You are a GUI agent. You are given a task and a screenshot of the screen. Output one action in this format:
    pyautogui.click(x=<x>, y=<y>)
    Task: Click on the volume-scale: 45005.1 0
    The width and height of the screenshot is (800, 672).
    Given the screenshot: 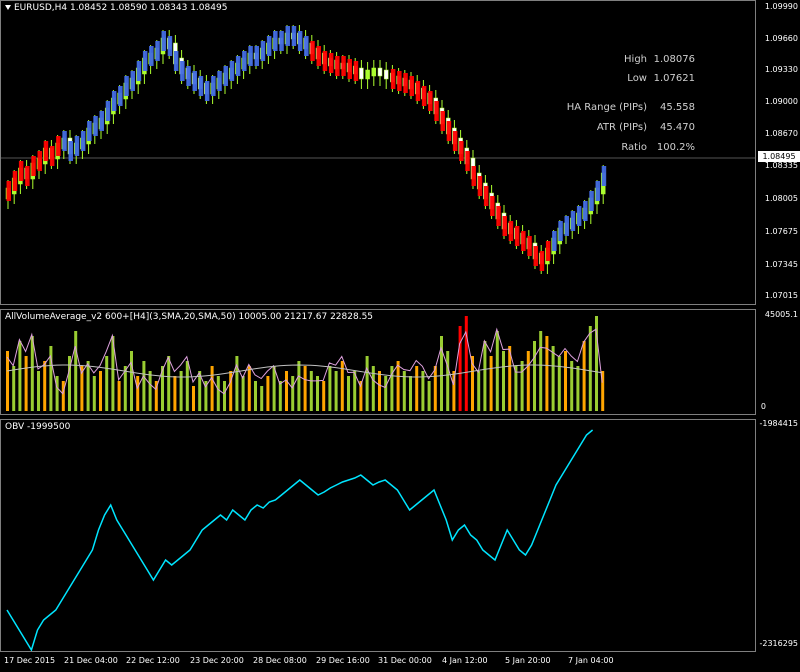 What is the action you would take?
    pyautogui.click(x=778, y=362)
    